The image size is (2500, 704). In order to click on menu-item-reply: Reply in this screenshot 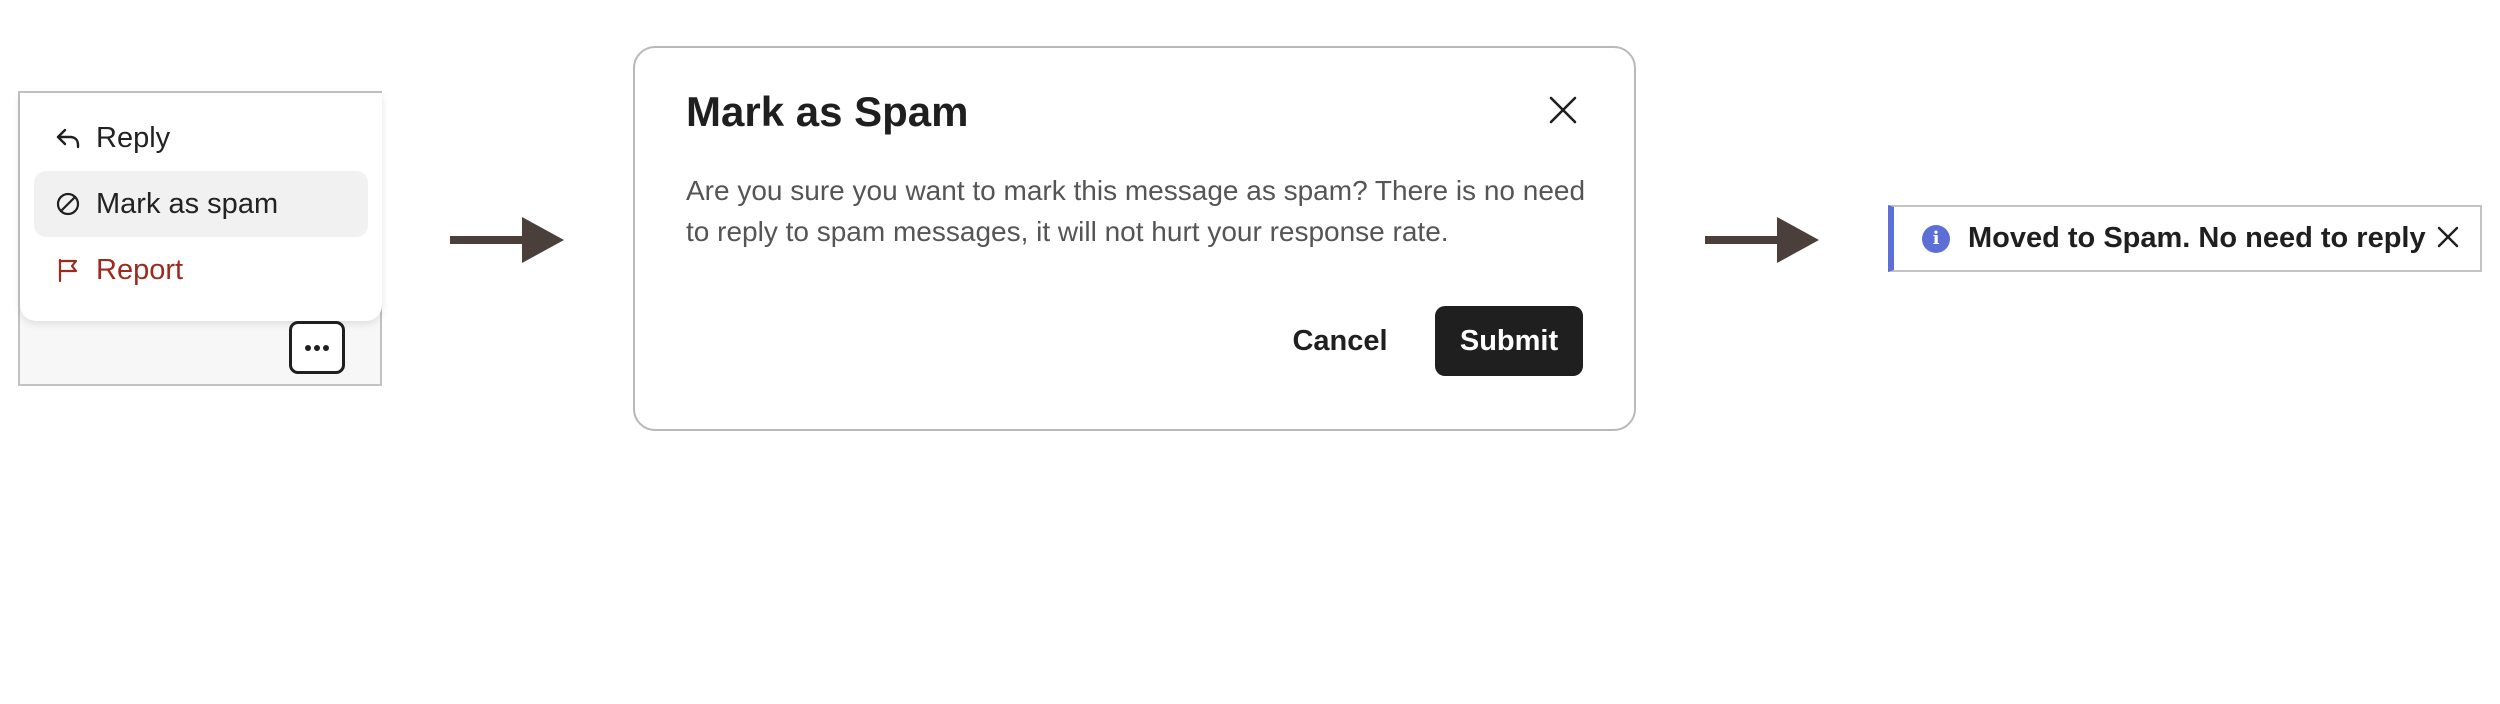, I will do `click(201, 138)`.